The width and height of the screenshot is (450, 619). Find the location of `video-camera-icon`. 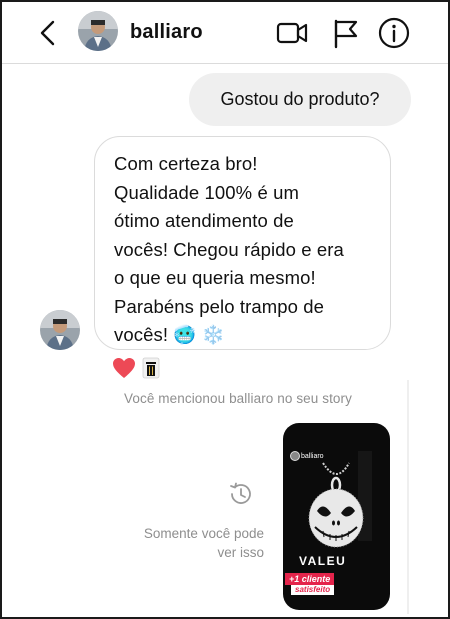

video-camera-icon is located at coordinates (292, 33).